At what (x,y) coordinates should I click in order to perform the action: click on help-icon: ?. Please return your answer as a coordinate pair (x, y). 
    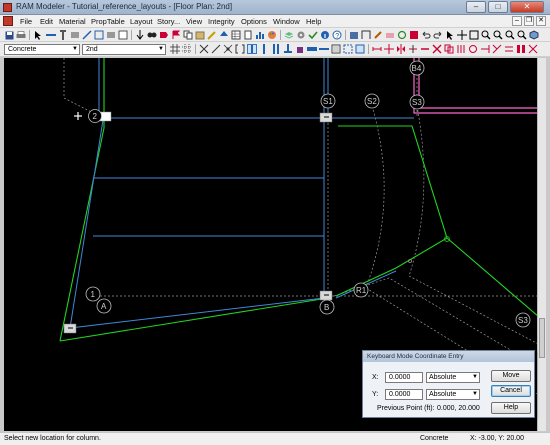
    Looking at the image, I should click on (337, 35).